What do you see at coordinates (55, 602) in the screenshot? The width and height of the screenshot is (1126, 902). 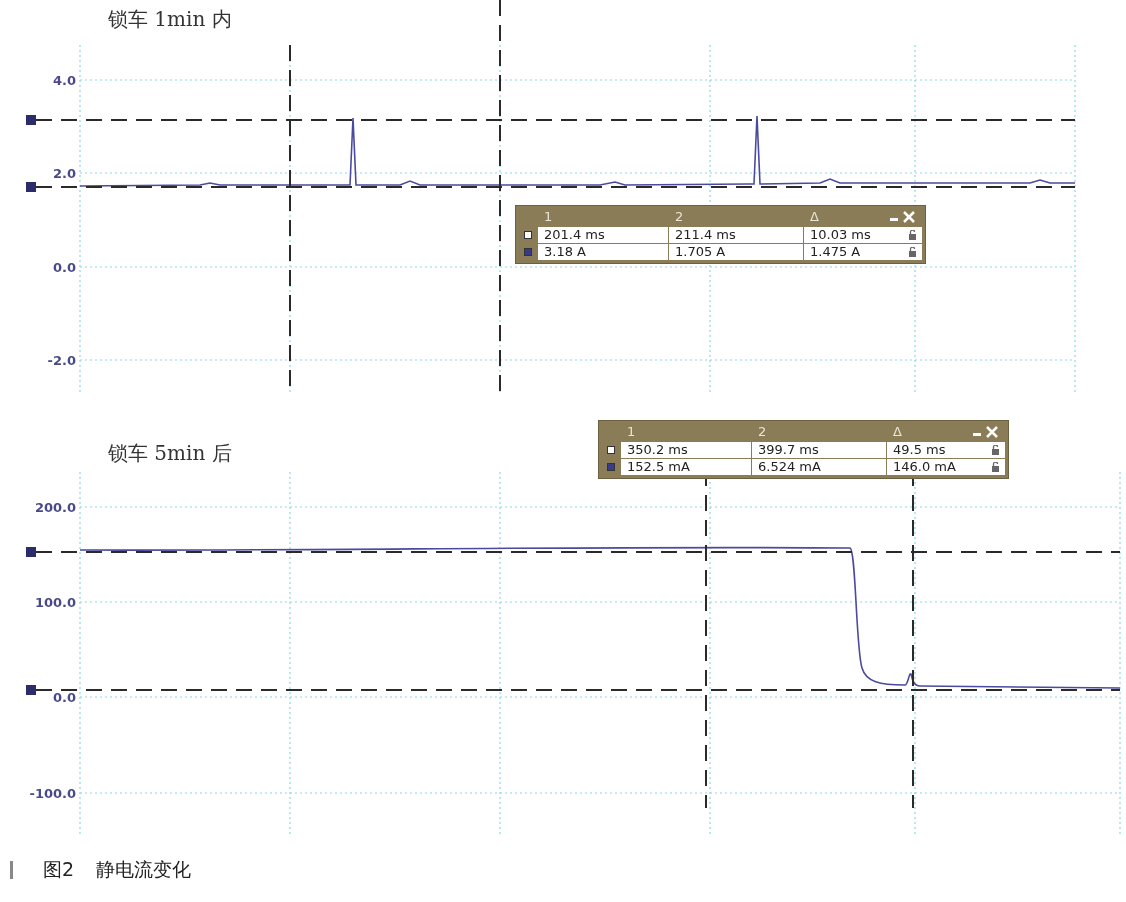 I see `axis-tick-label: 100.0` at bounding box center [55, 602].